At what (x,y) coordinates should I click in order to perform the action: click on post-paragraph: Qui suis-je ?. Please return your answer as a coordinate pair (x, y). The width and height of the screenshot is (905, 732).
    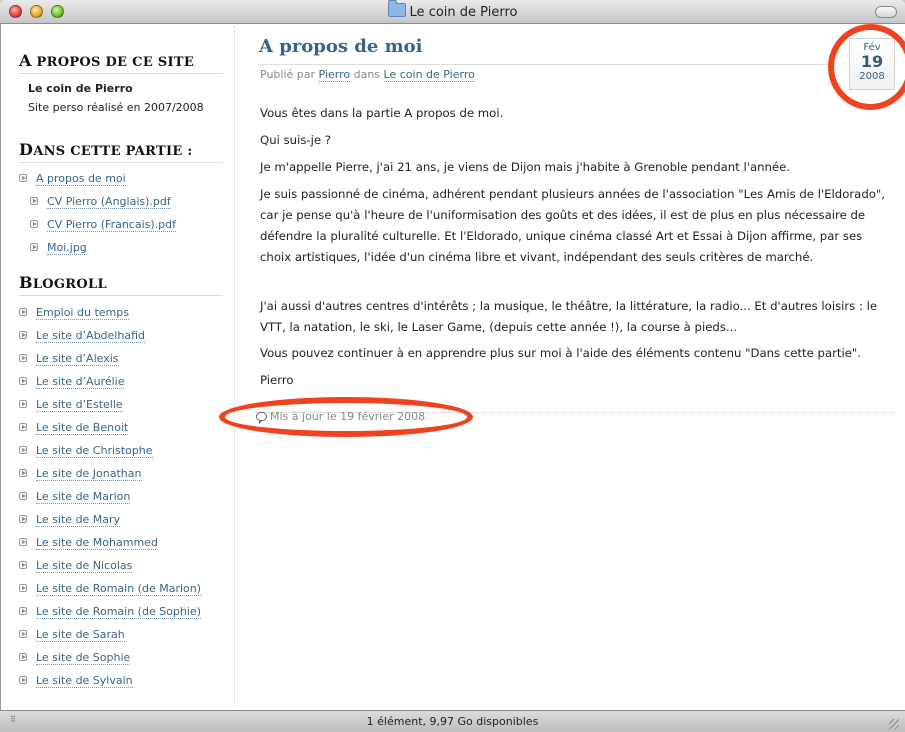
    Looking at the image, I should click on (295, 140).